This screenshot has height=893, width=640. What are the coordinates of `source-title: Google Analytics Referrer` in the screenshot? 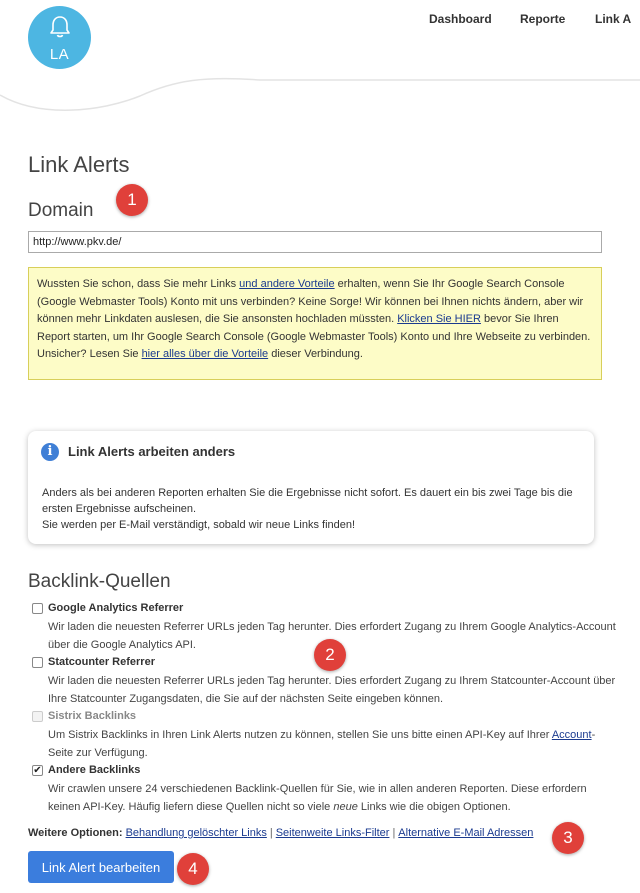 It's located at (116, 608).